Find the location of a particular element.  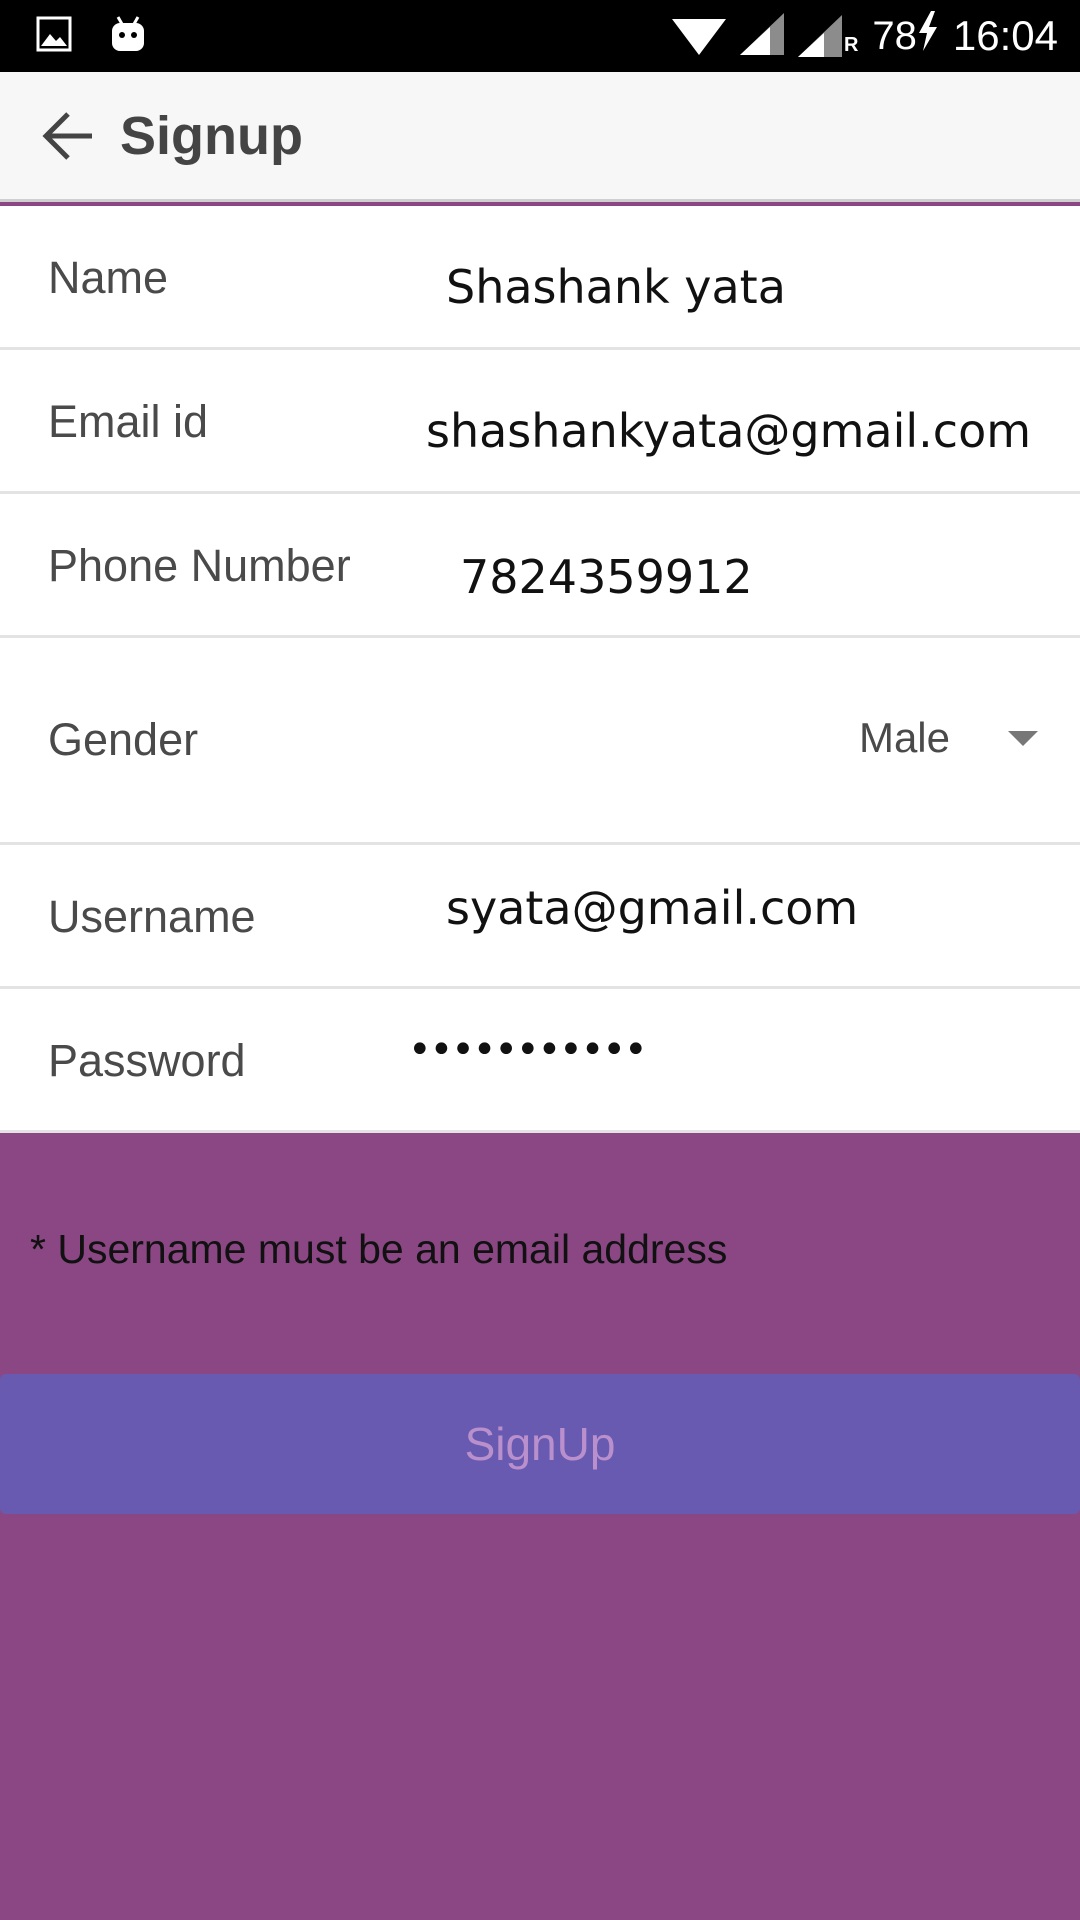

username-field: syata@gmail.com is located at coordinates (652, 908).